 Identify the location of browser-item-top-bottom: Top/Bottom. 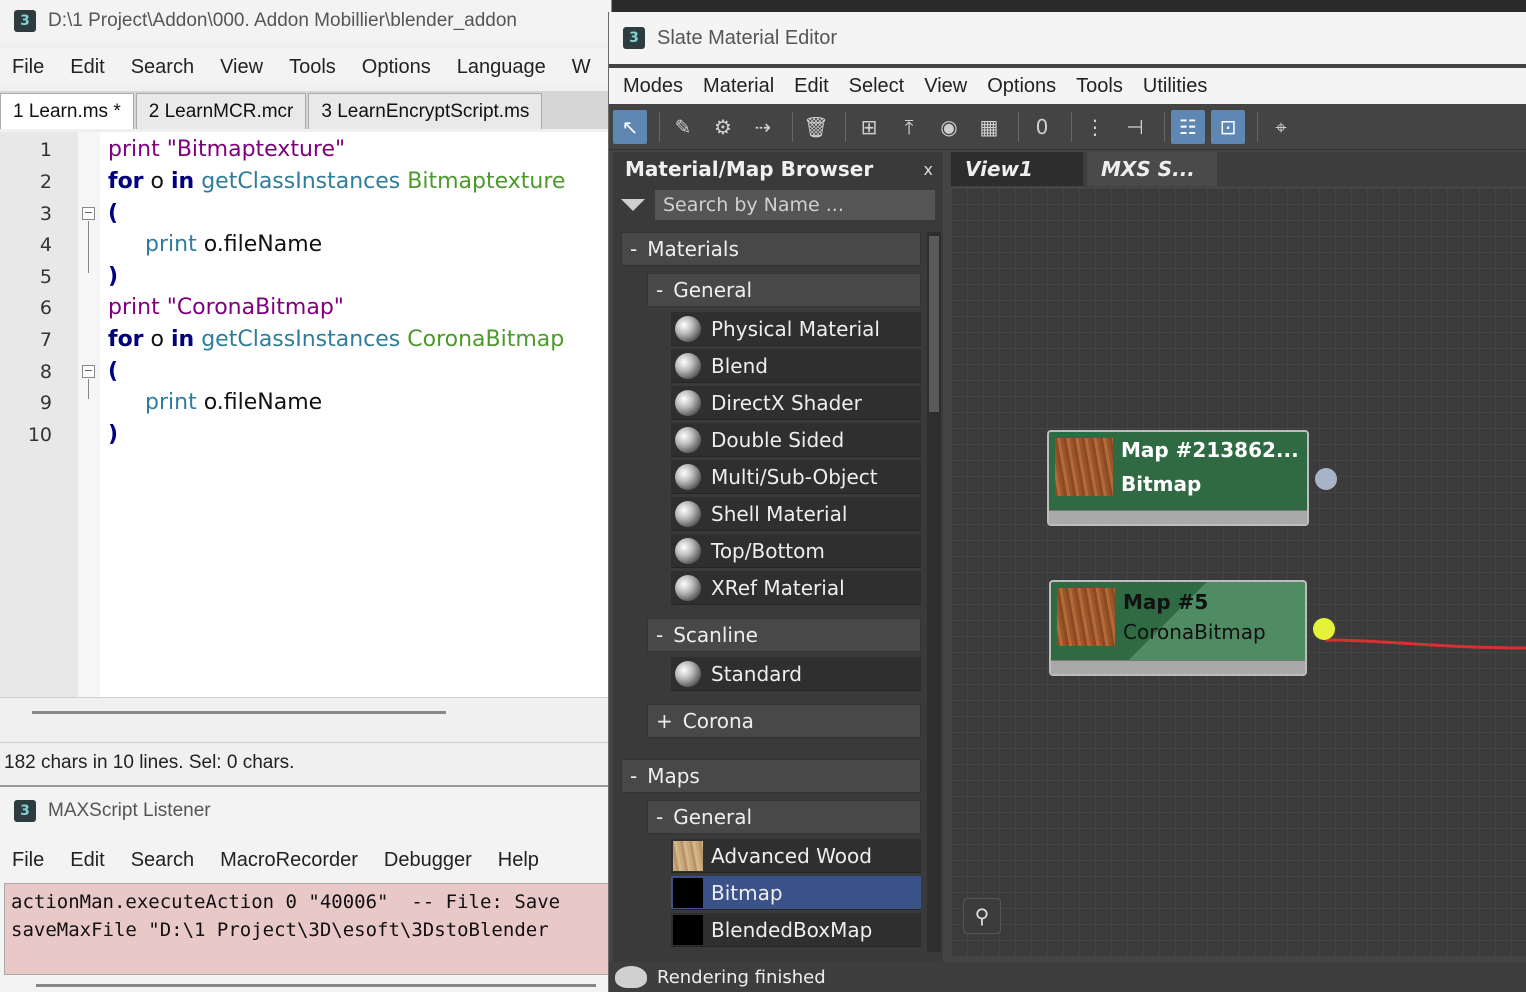
(796, 551).